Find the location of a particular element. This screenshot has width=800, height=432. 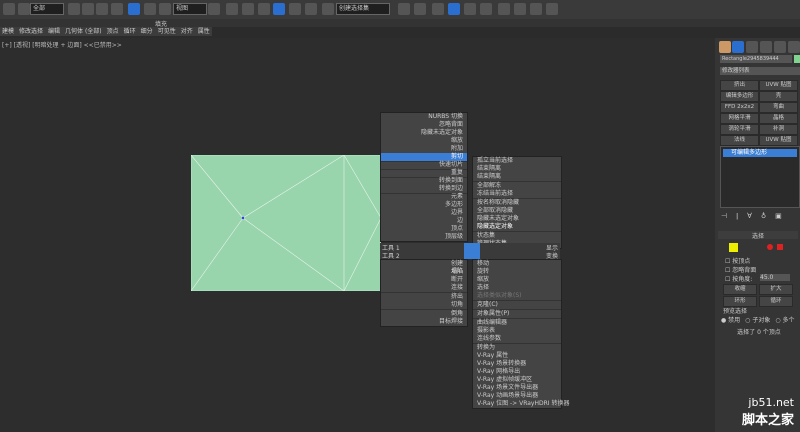

modifier-button: 壳 is located at coordinates (778, 96).